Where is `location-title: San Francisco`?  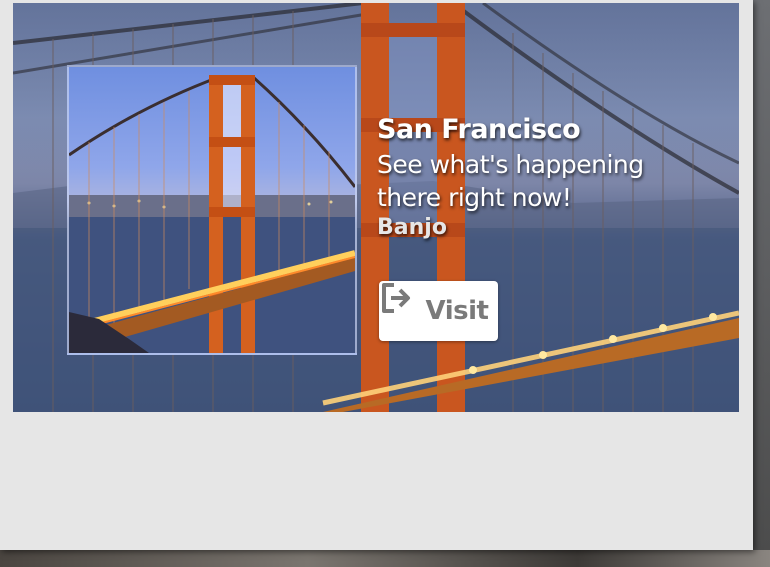
location-title: San Francisco is located at coordinates (479, 129).